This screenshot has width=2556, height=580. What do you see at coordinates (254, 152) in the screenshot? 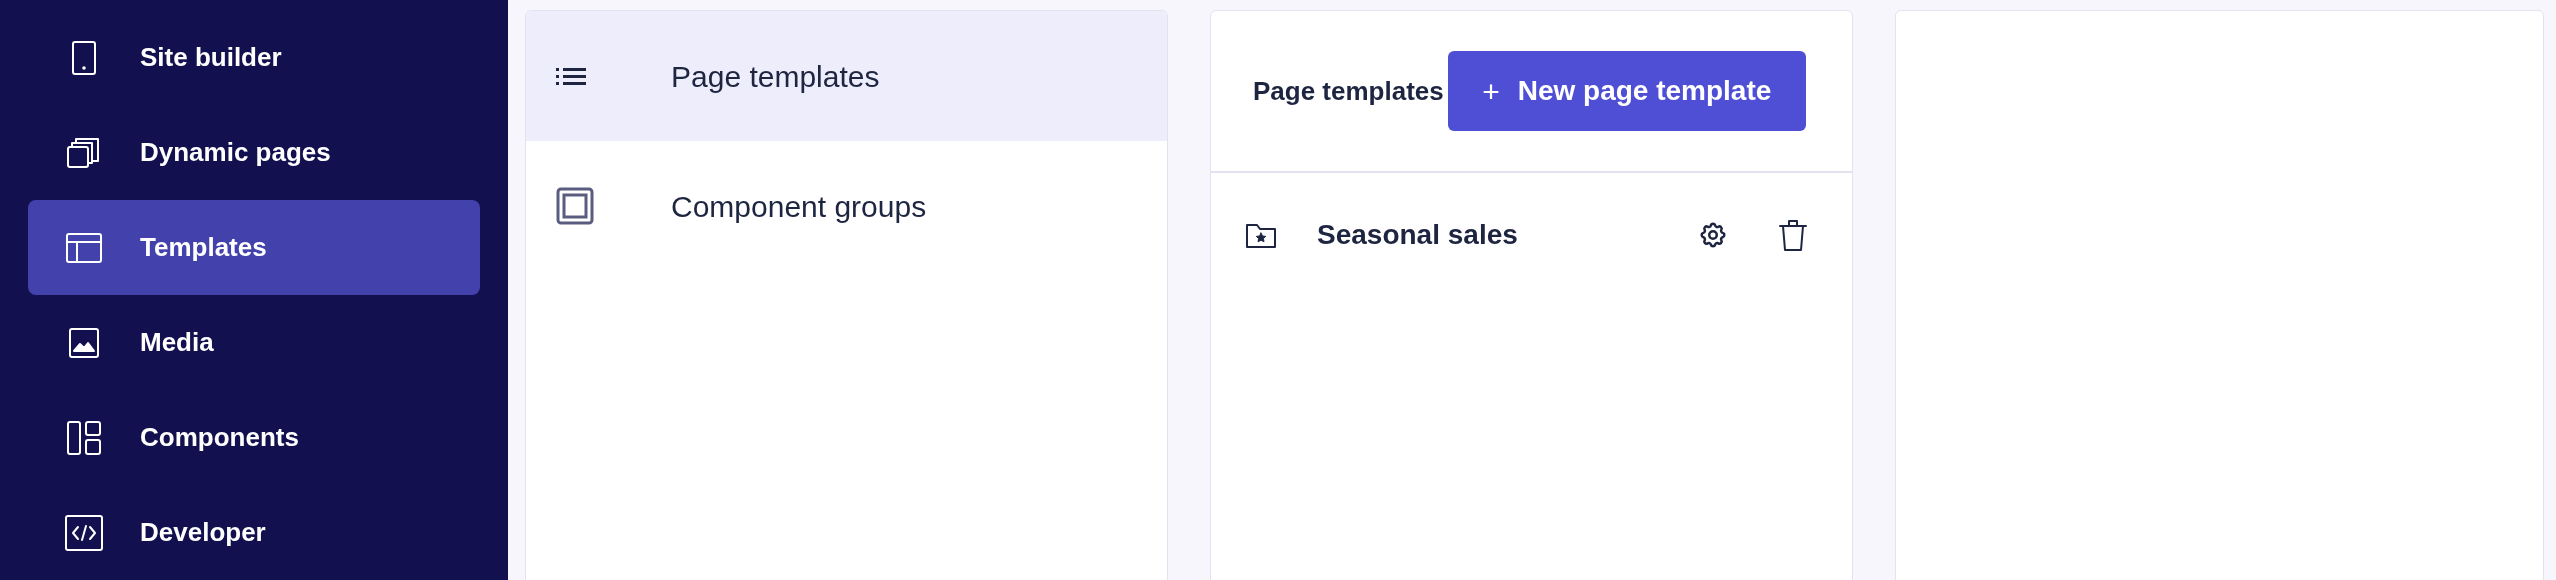
I see `sidebar-item: Dynamic pages` at bounding box center [254, 152].